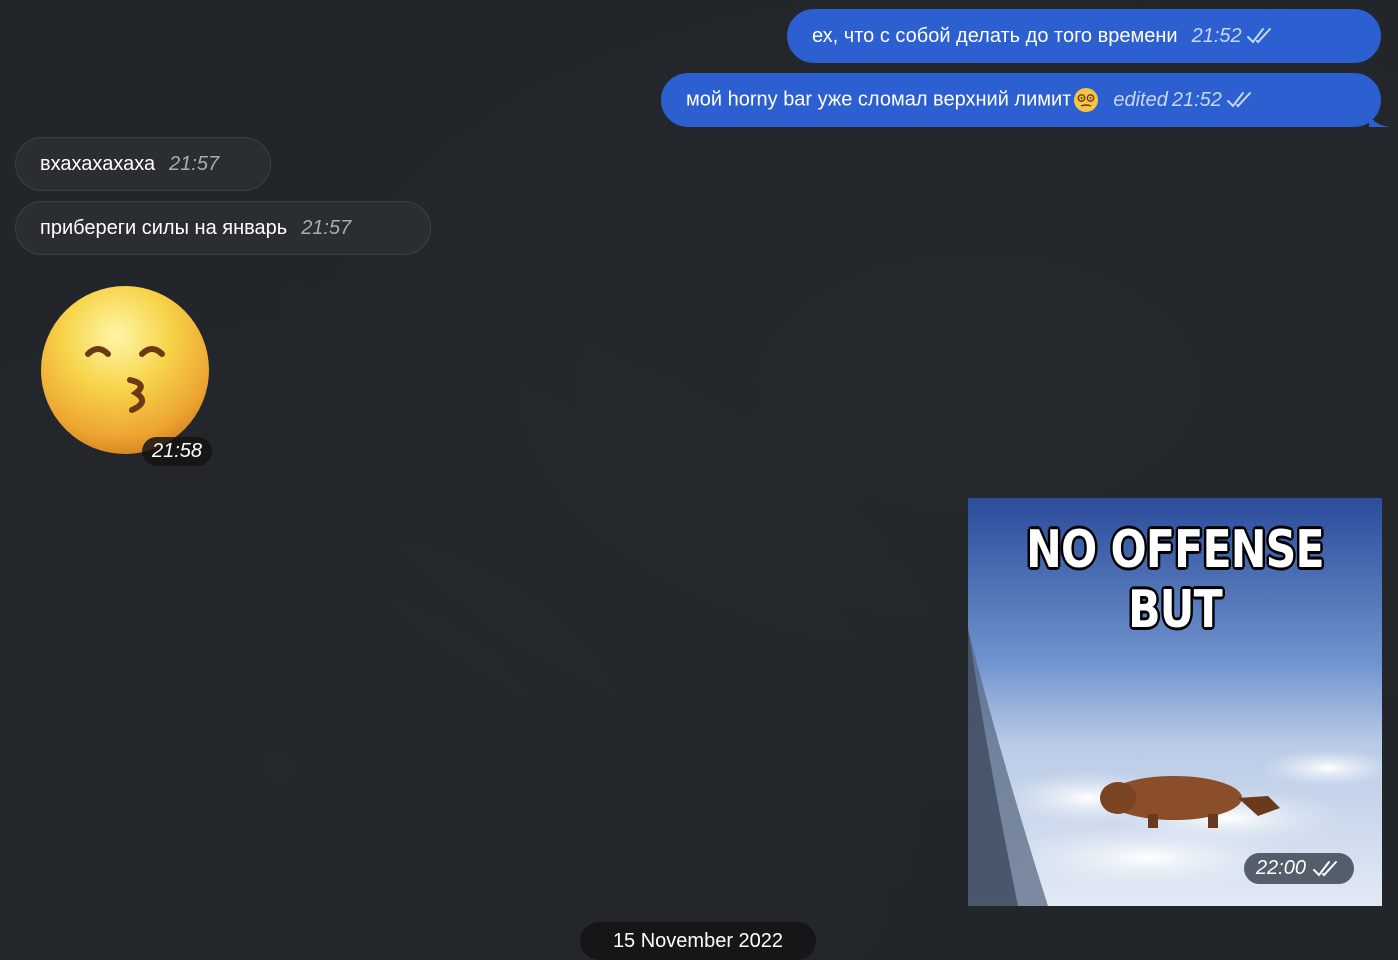  Describe the element at coordinates (1175, 702) in the screenshot. I see `photo-message: NO OFFENSE BUT 22:00` at that location.